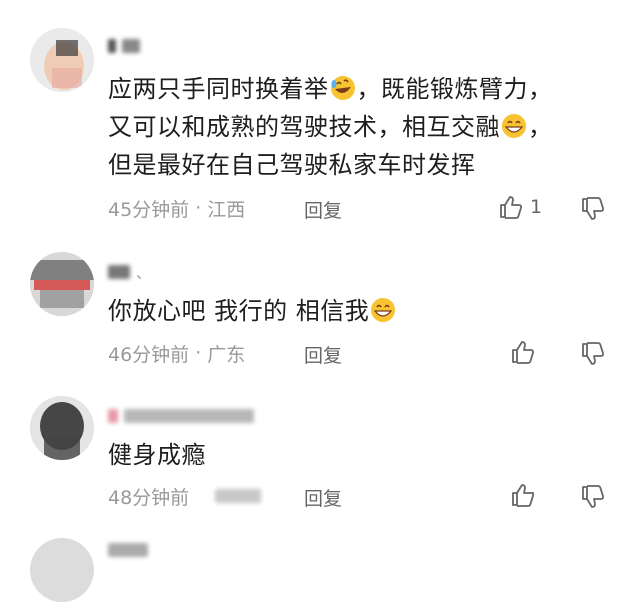  I want to click on timestamp: 48分钟前, so click(149, 497).